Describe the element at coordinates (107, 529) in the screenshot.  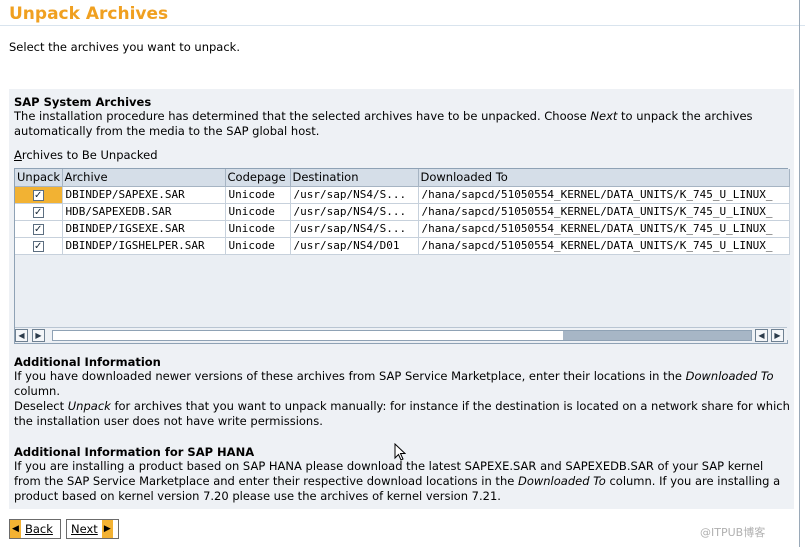
I see `triangle-right-icon: ▶` at that location.